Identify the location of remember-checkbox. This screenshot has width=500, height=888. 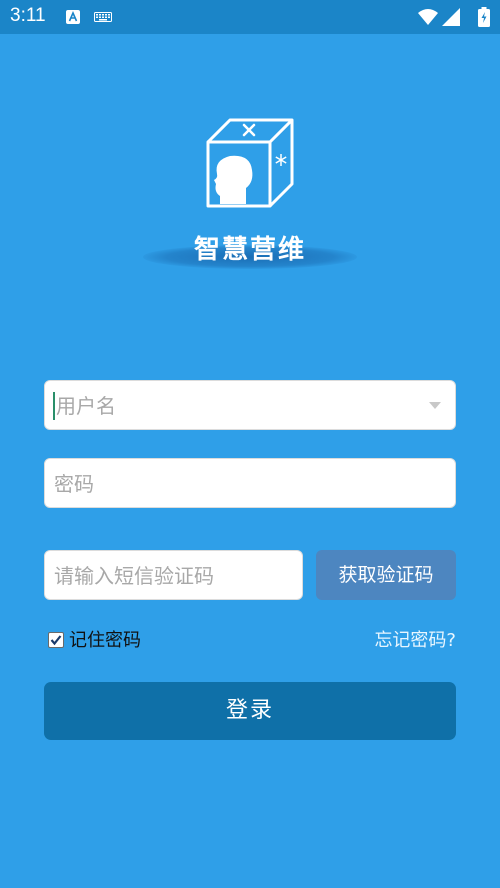
(56, 640).